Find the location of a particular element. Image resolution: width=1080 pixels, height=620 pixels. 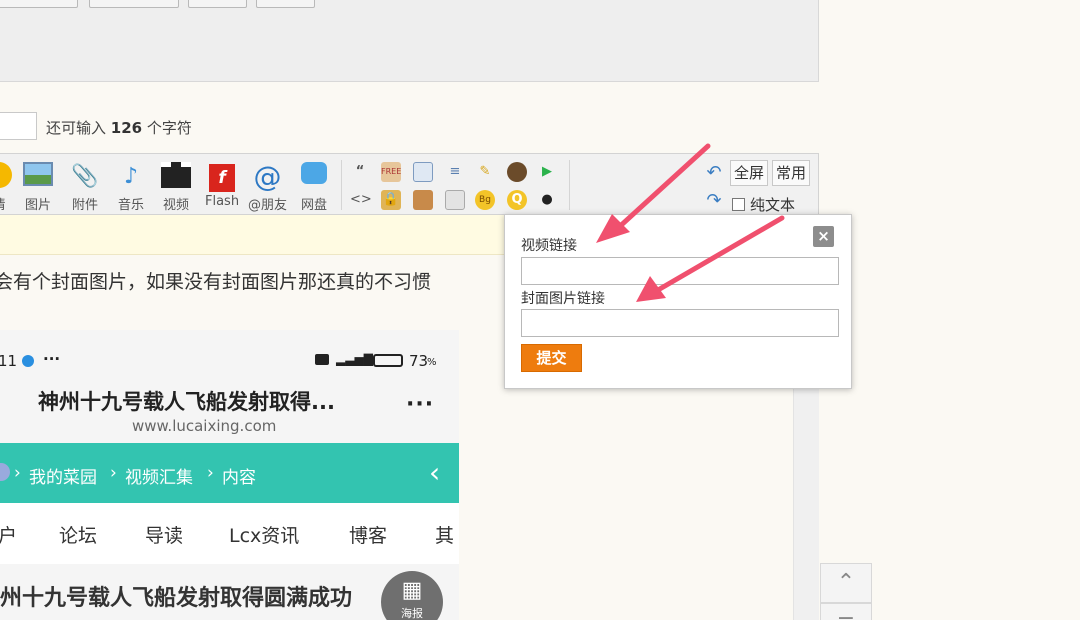

page-icon is located at coordinates (423, 172).